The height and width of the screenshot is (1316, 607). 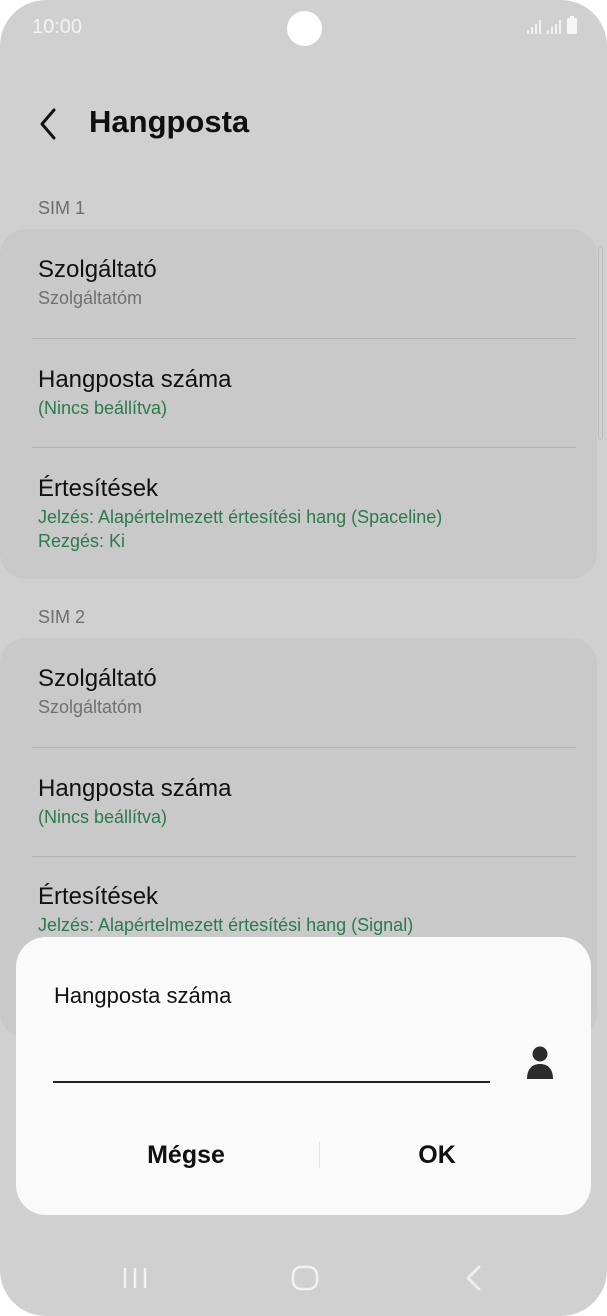 I want to click on item-subtitle-vibration: Rezgés: Ki, so click(x=82, y=541).